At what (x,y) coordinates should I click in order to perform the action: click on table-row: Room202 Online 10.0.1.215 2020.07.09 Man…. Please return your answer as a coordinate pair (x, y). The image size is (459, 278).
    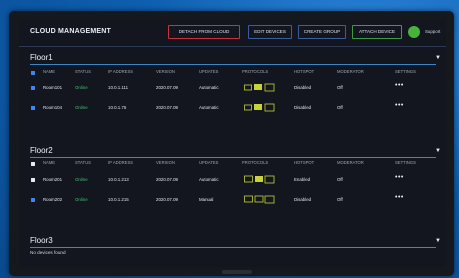
    Looking at the image, I should click on (232, 200).